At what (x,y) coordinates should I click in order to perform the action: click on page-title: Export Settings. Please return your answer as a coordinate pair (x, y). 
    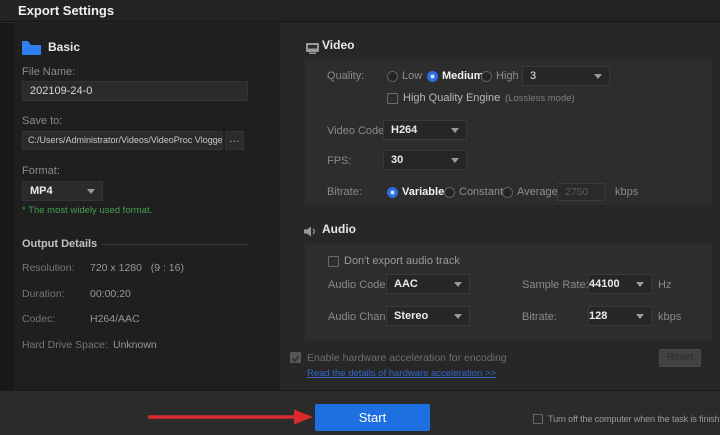
    Looking at the image, I should click on (66, 10).